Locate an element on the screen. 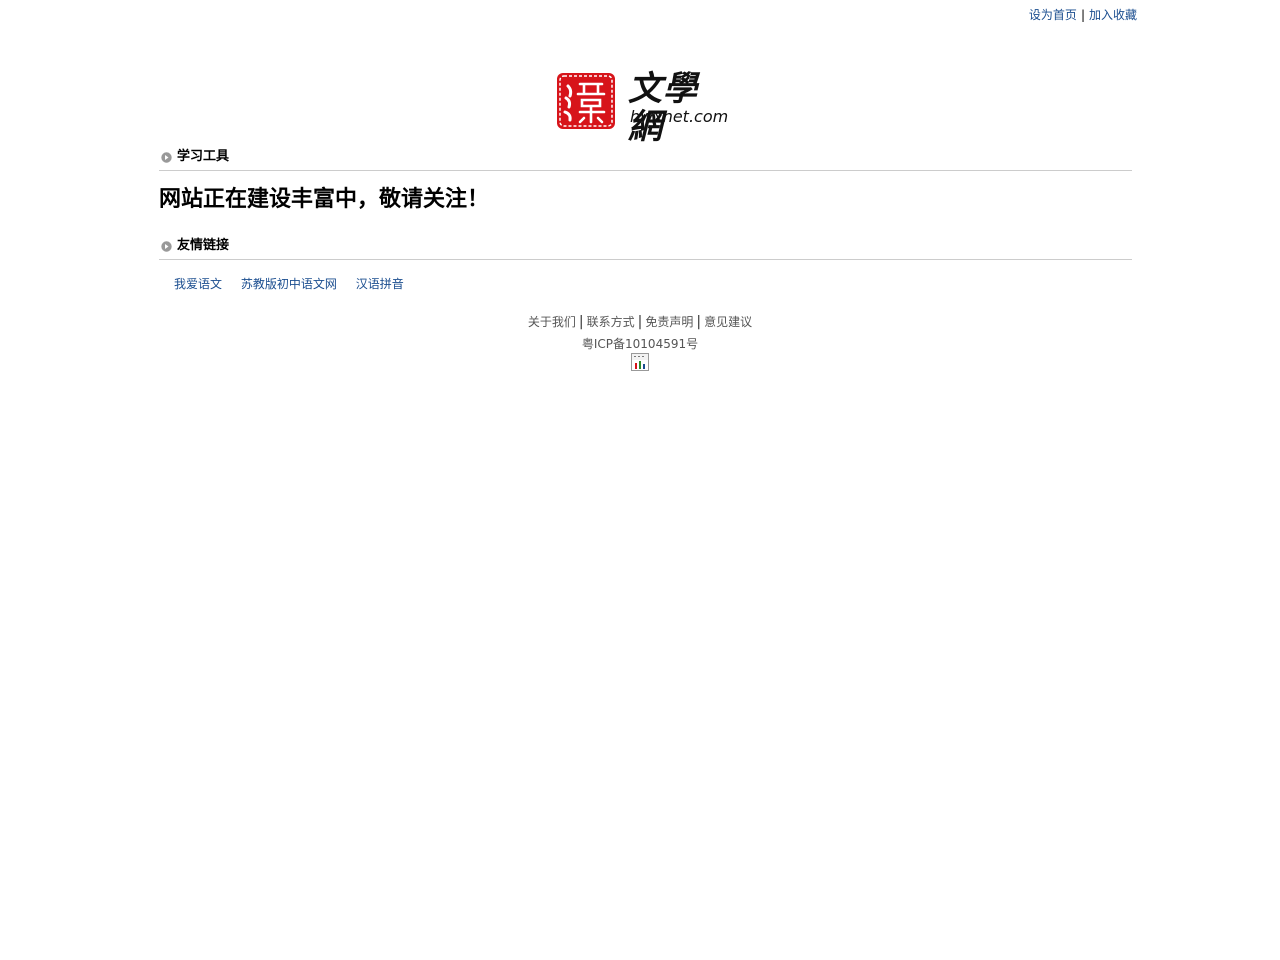 The width and height of the screenshot is (1280, 960). footer-counter is located at coordinates (640, 363).